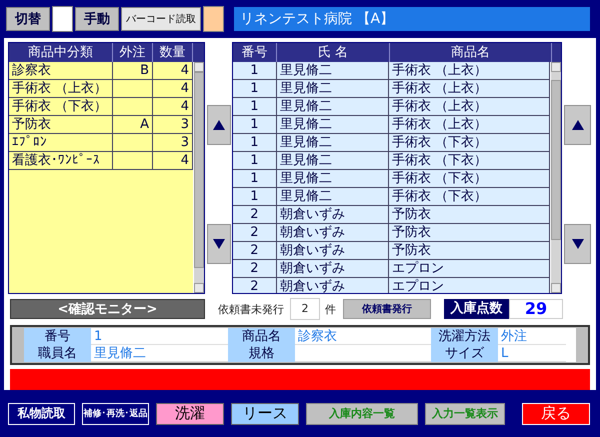 This screenshot has height=437, width=600. I want to click on table-cell: ｴﾌﾟﾛﾝ, so click(29, 142).